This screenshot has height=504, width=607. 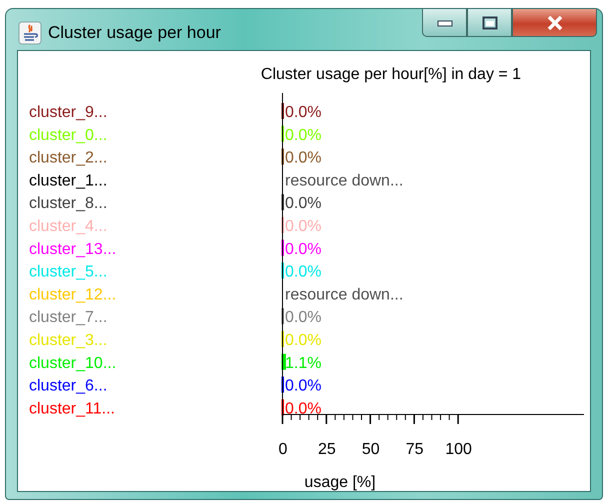 I want to click on axis-label: usage [%], so click(x=340, y=482).